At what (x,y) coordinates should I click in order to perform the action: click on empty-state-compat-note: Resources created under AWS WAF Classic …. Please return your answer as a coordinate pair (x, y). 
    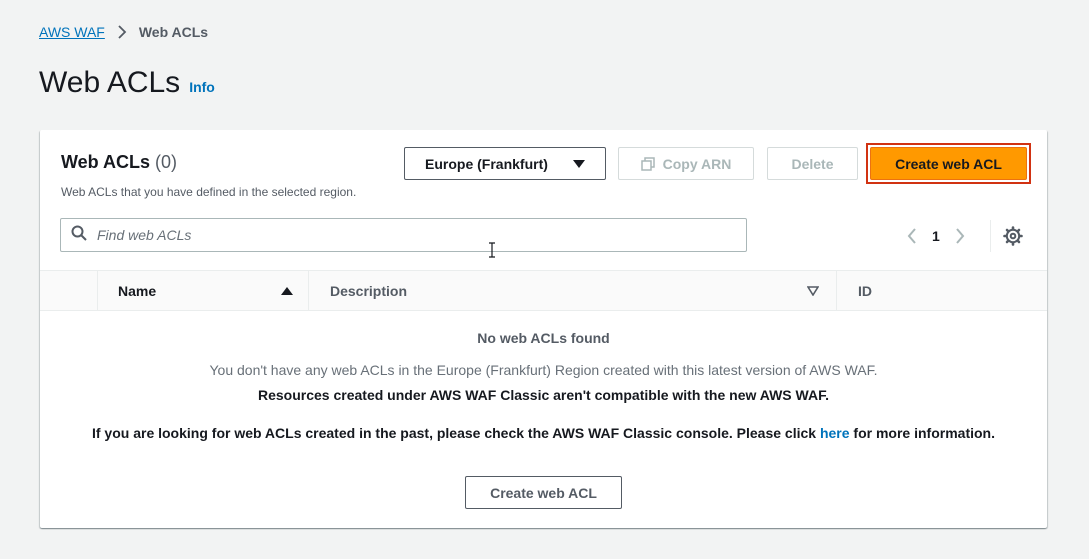
    Looking at the image, I should click on (543, 395).